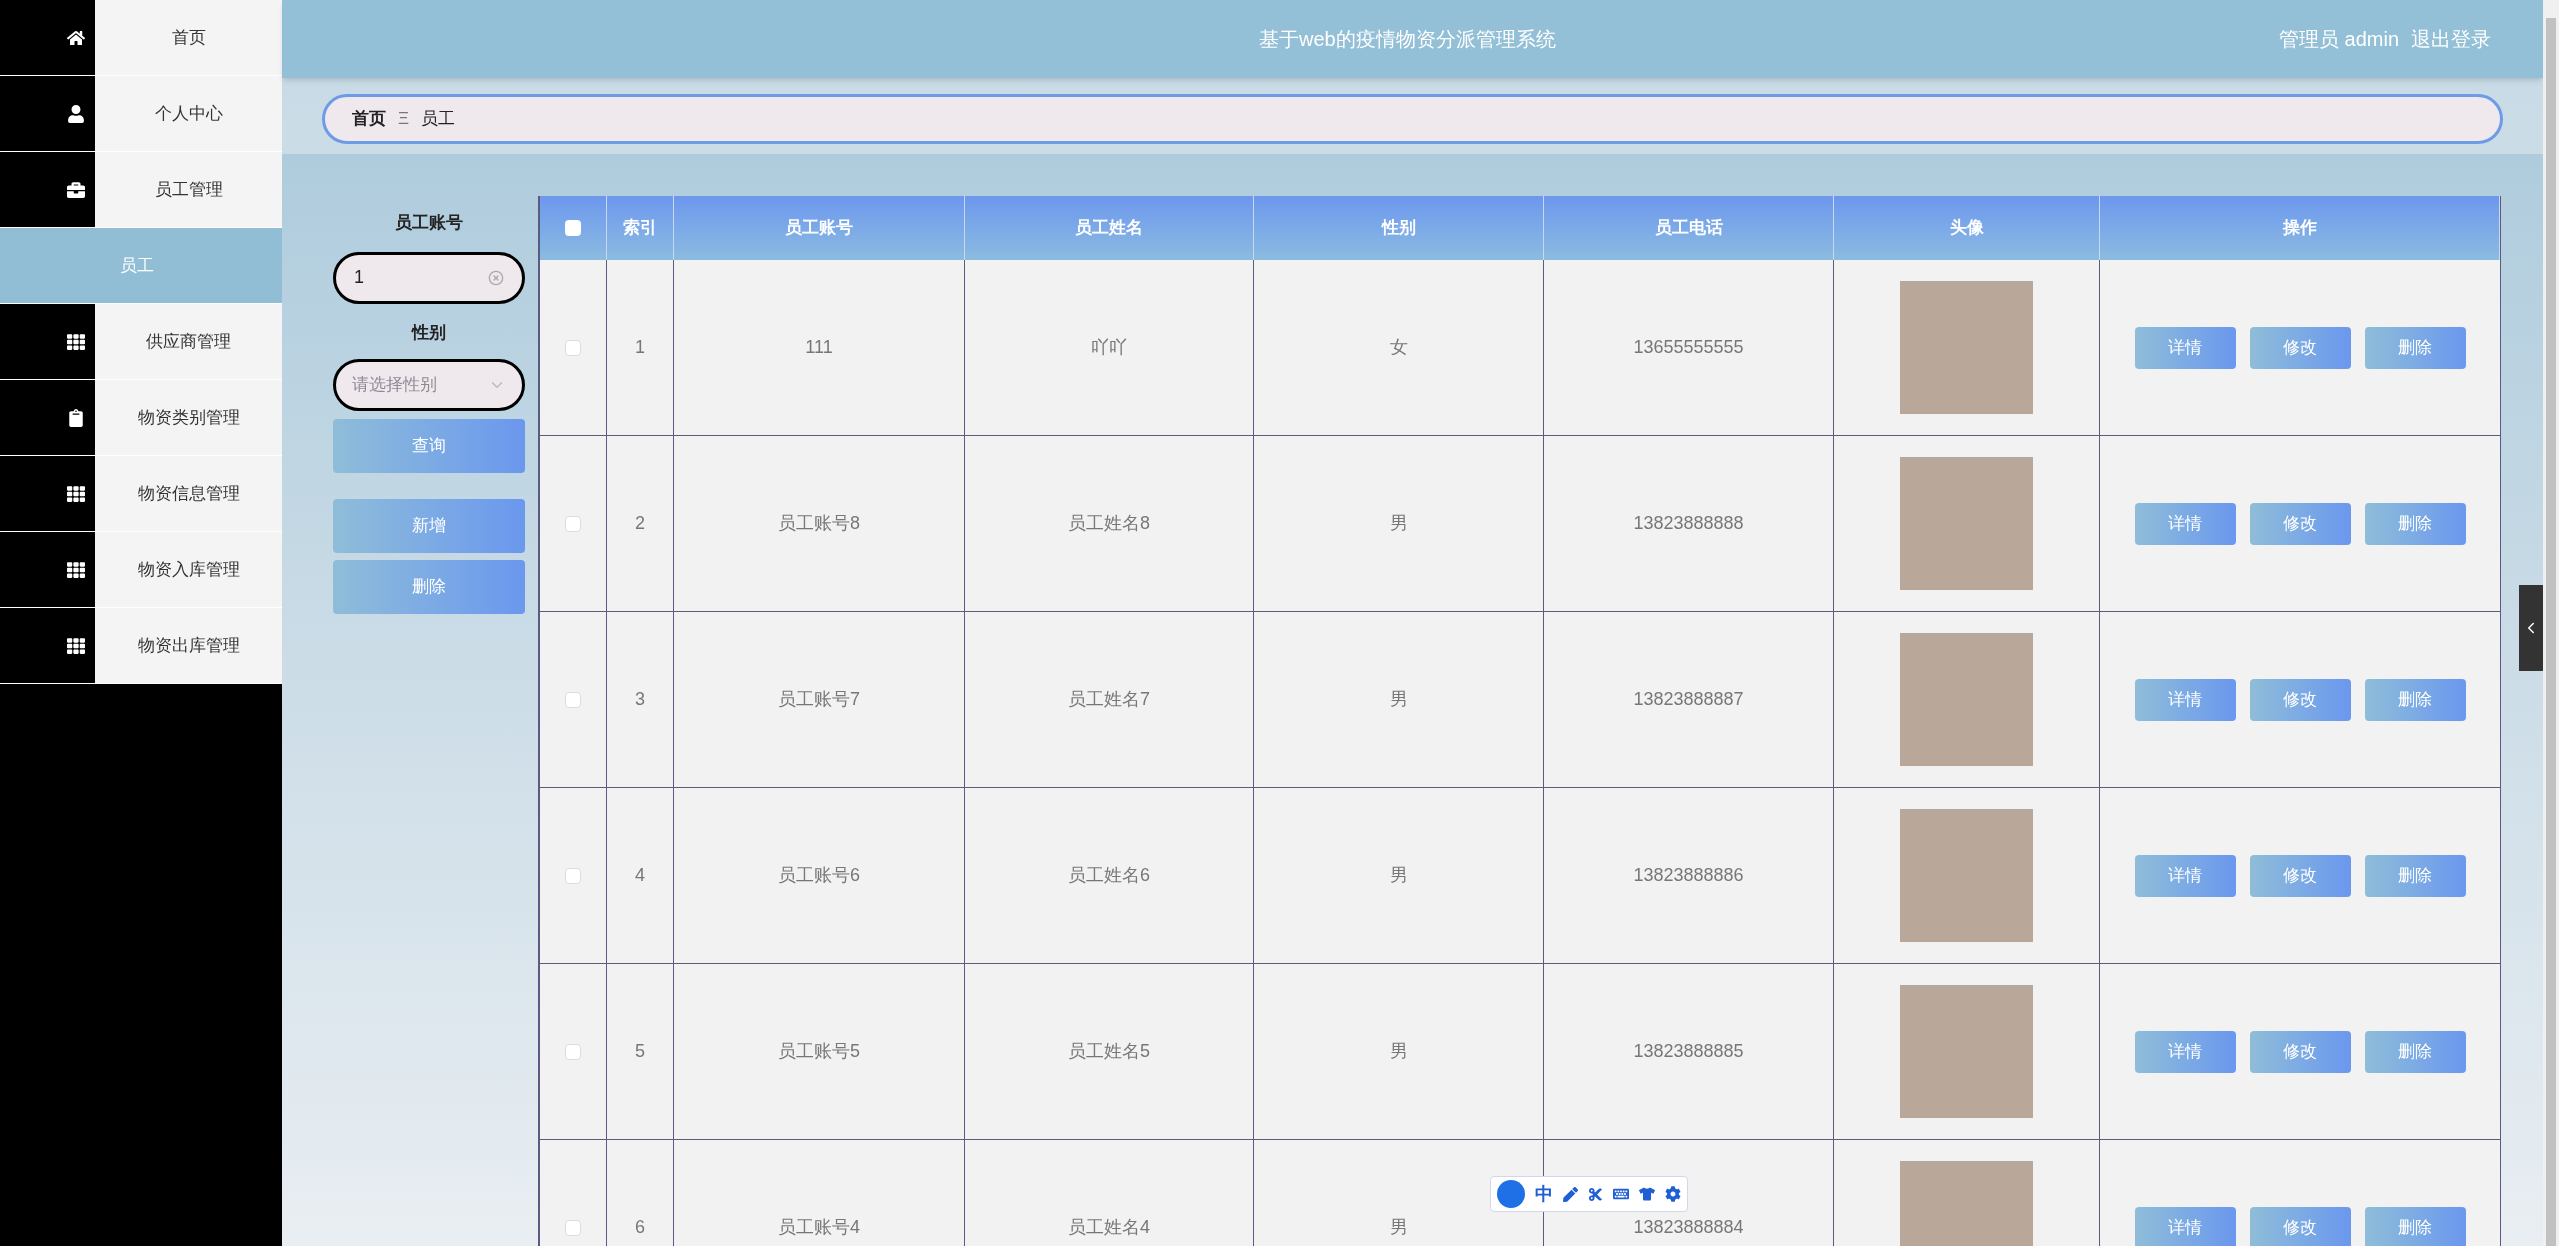 Image resolution: width=2559 pixels, height=1246 pixels. I want to click on field-label: 性别, so click(429, 332).